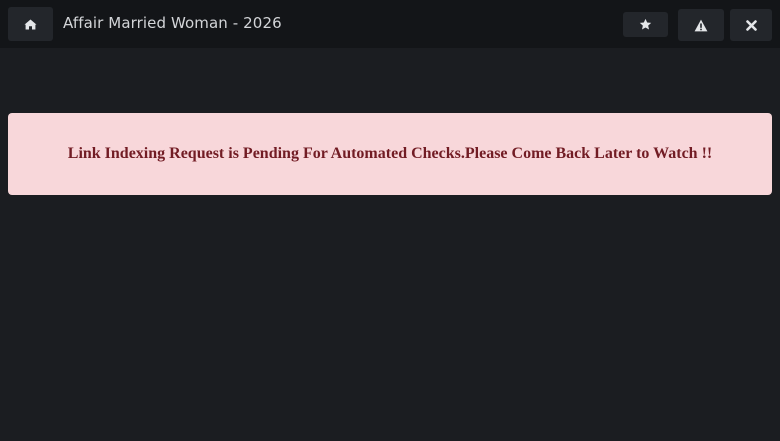 This screenshot has width=780, height=441. I want to click on favorite-button, so click(645, 24).